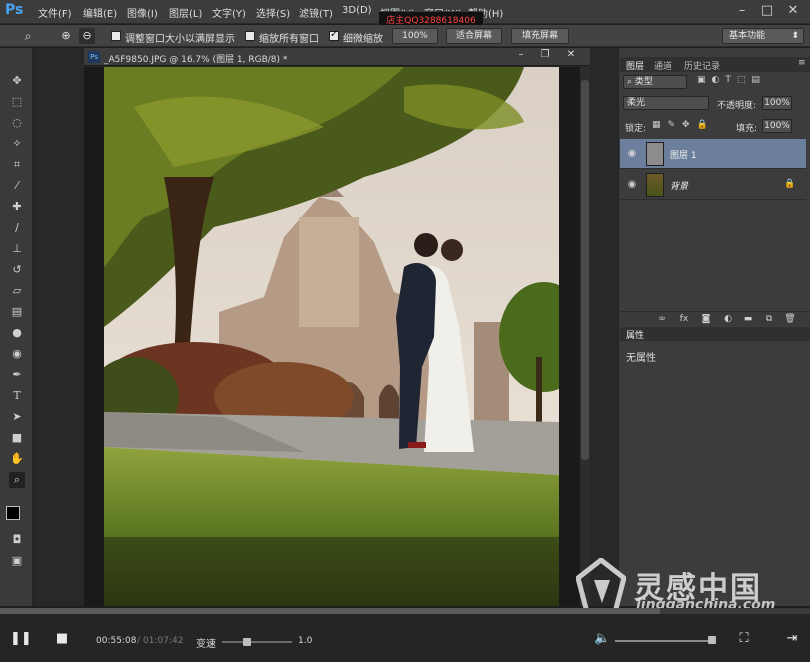  I want to click on dodge-icon: ◉, so click(17, 354).